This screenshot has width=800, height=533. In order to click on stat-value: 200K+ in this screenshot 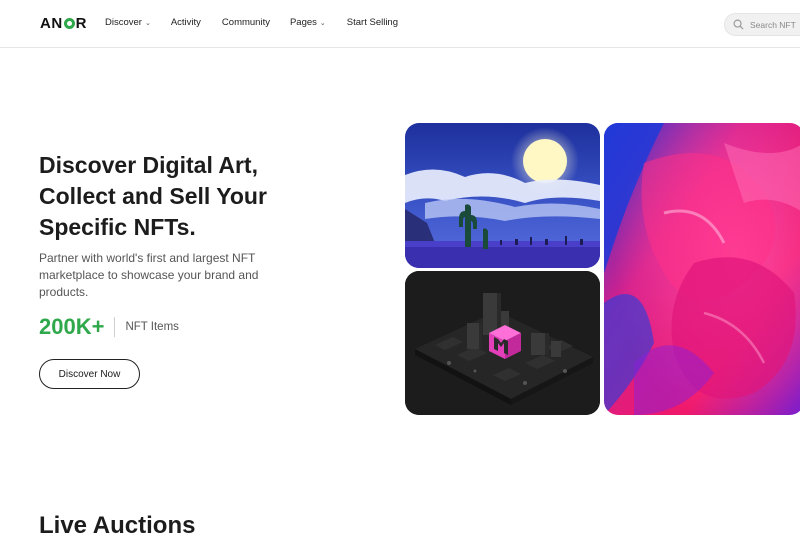, I will do `click(72, 326)`.